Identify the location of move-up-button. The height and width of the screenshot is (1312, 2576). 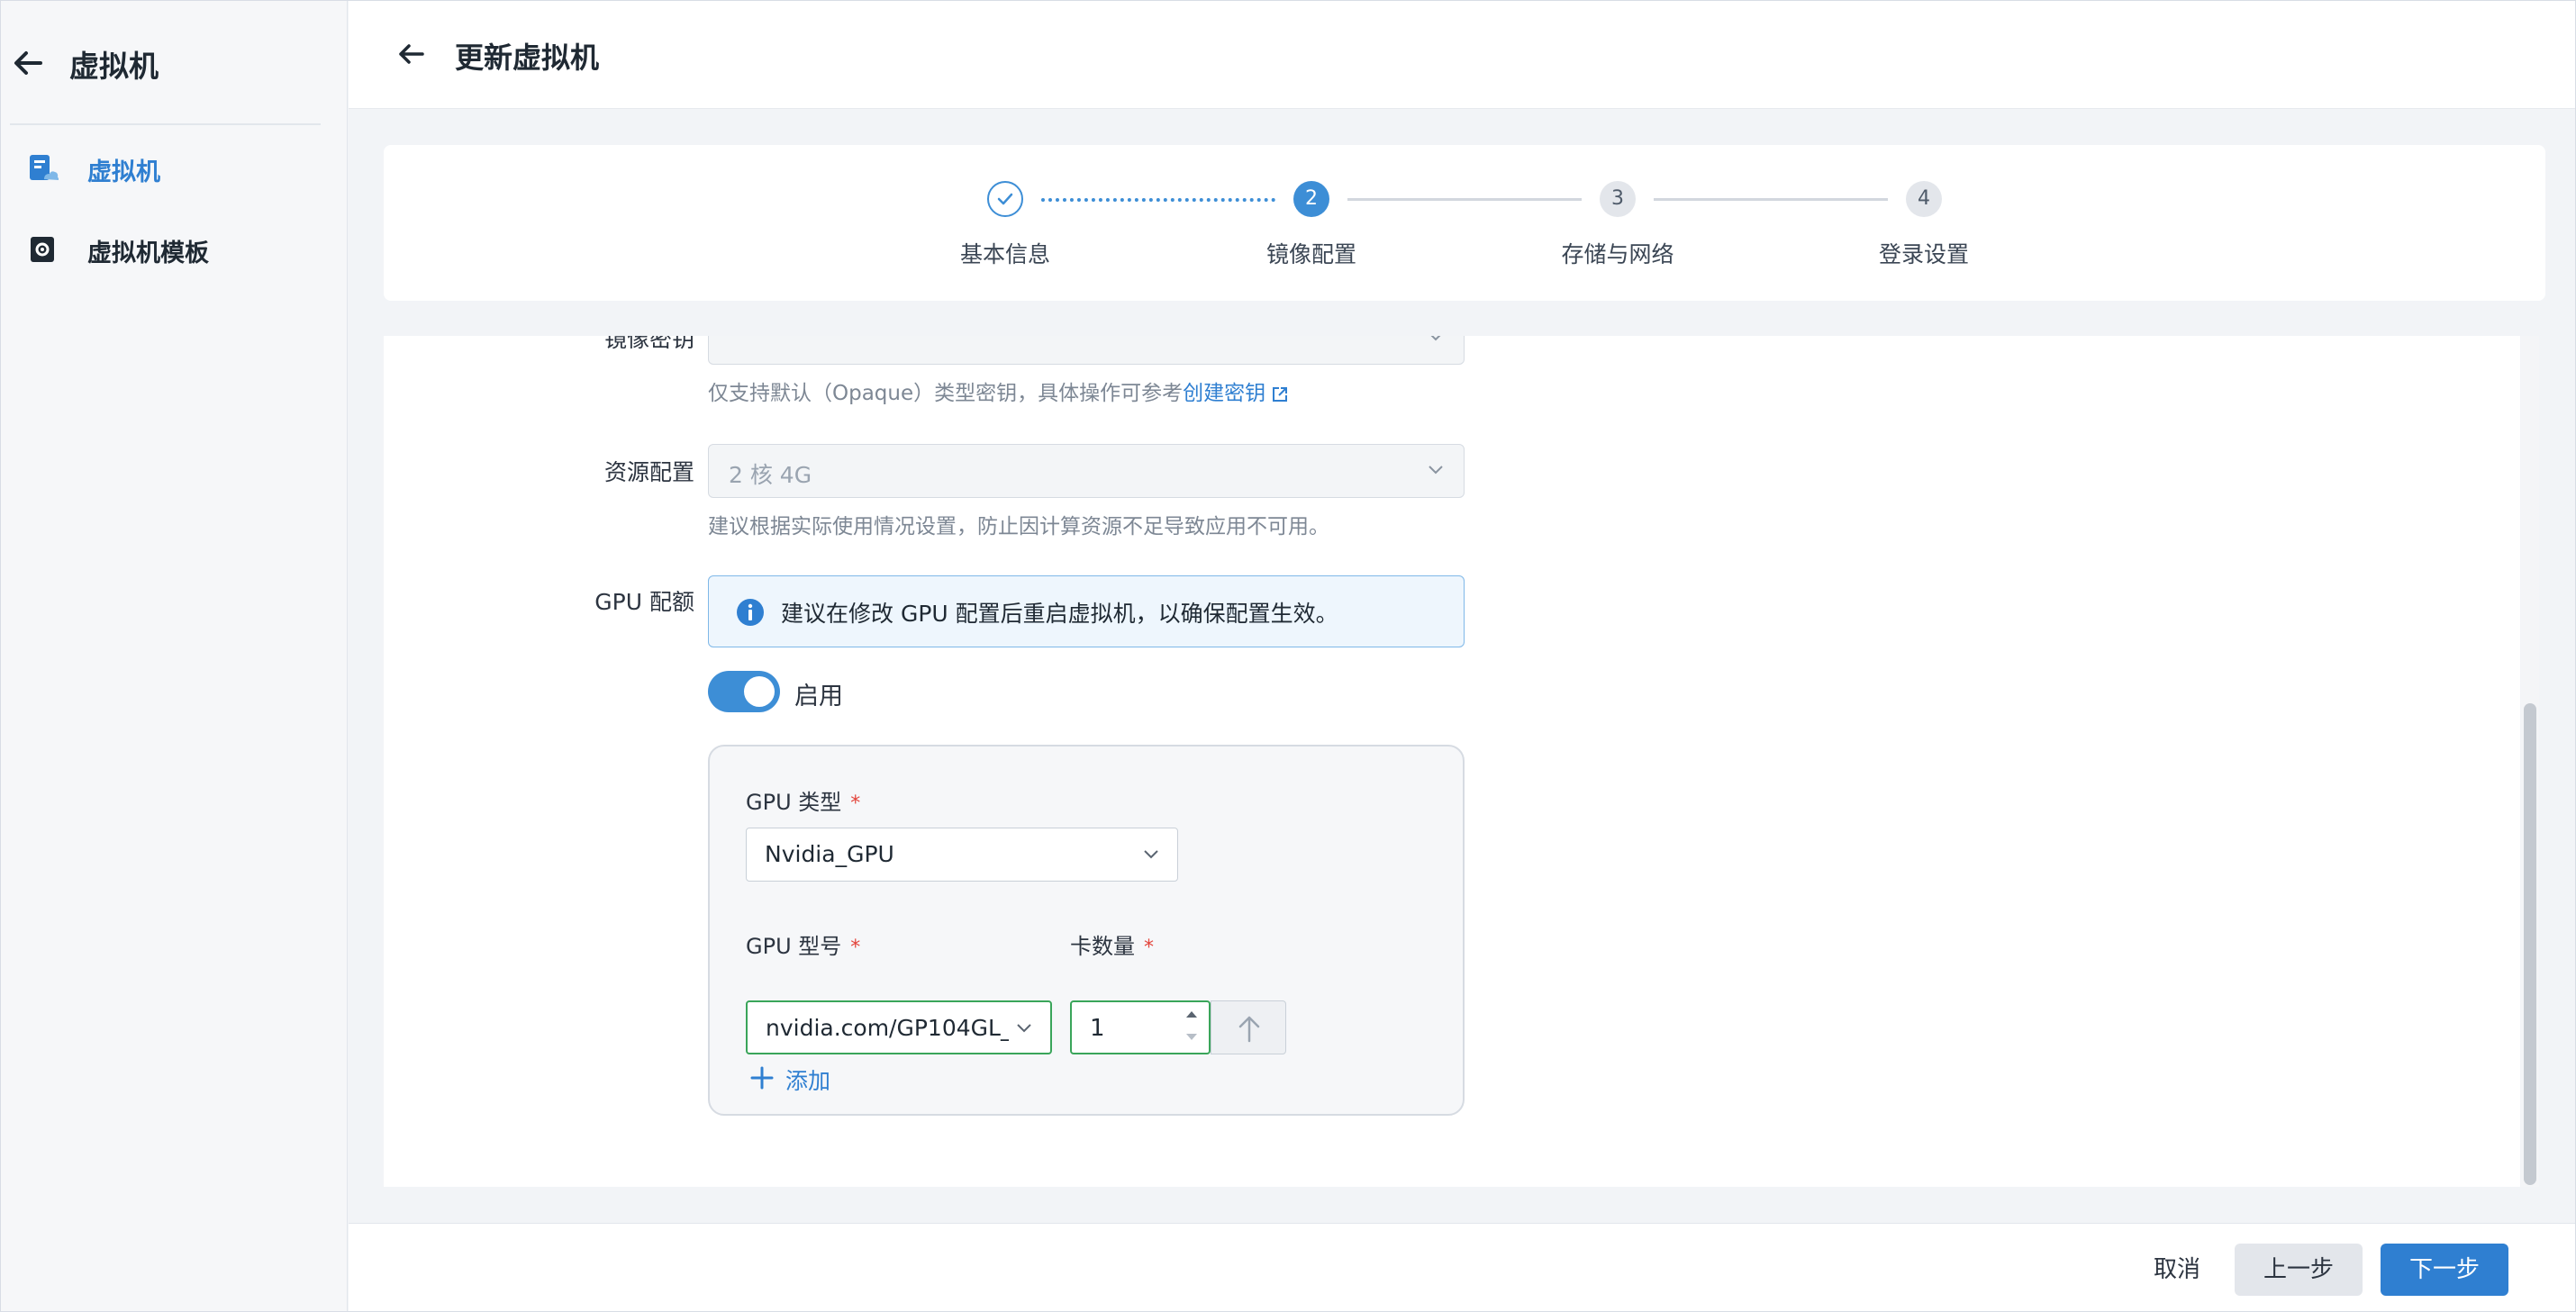
(1248, 1027).